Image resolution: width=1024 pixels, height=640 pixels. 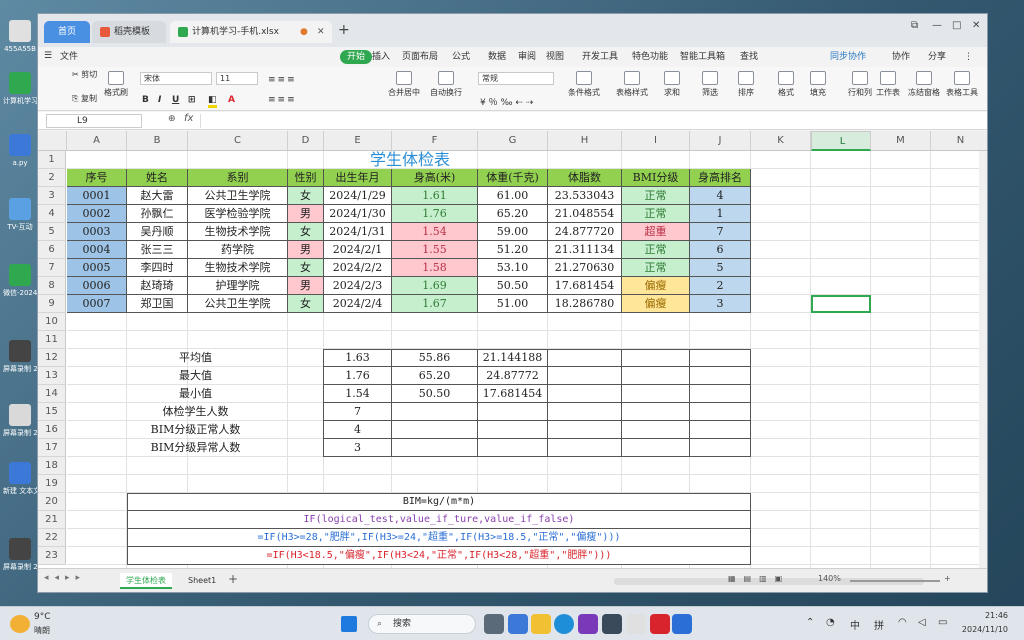 I want to click on sync-collab-button: 同步协作, so click(x=848, y=57).